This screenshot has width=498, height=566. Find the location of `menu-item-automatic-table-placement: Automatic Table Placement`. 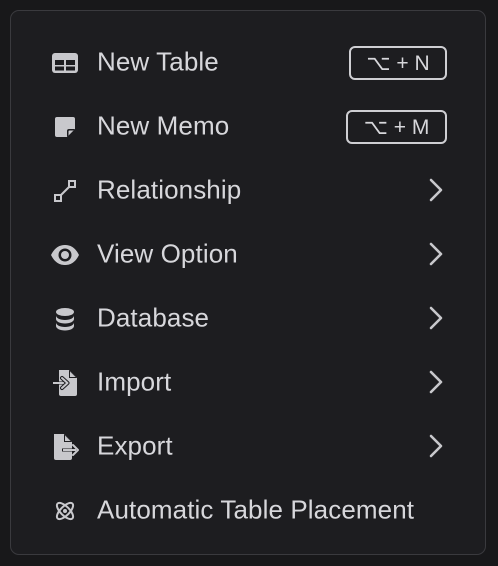

menu-item-automatic-table-placement: Automatic Table Placement is located at coordinates (248, 510).